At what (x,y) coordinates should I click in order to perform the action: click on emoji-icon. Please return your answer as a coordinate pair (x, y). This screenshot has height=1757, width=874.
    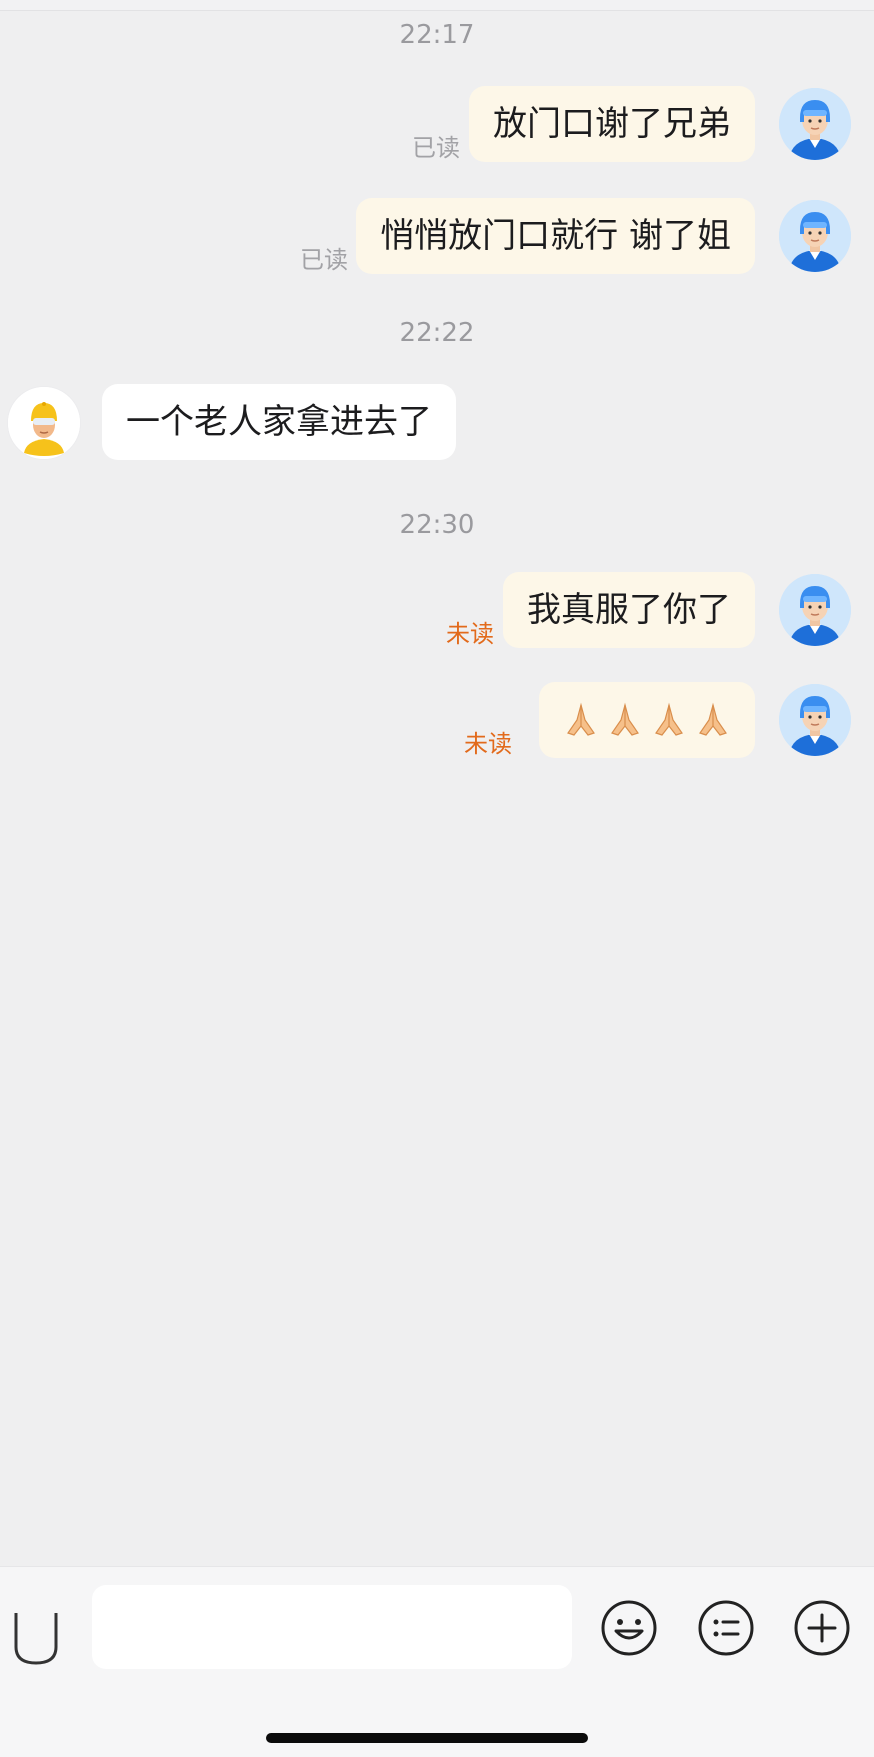
    Looking at the image, I should click on (629, 1628).